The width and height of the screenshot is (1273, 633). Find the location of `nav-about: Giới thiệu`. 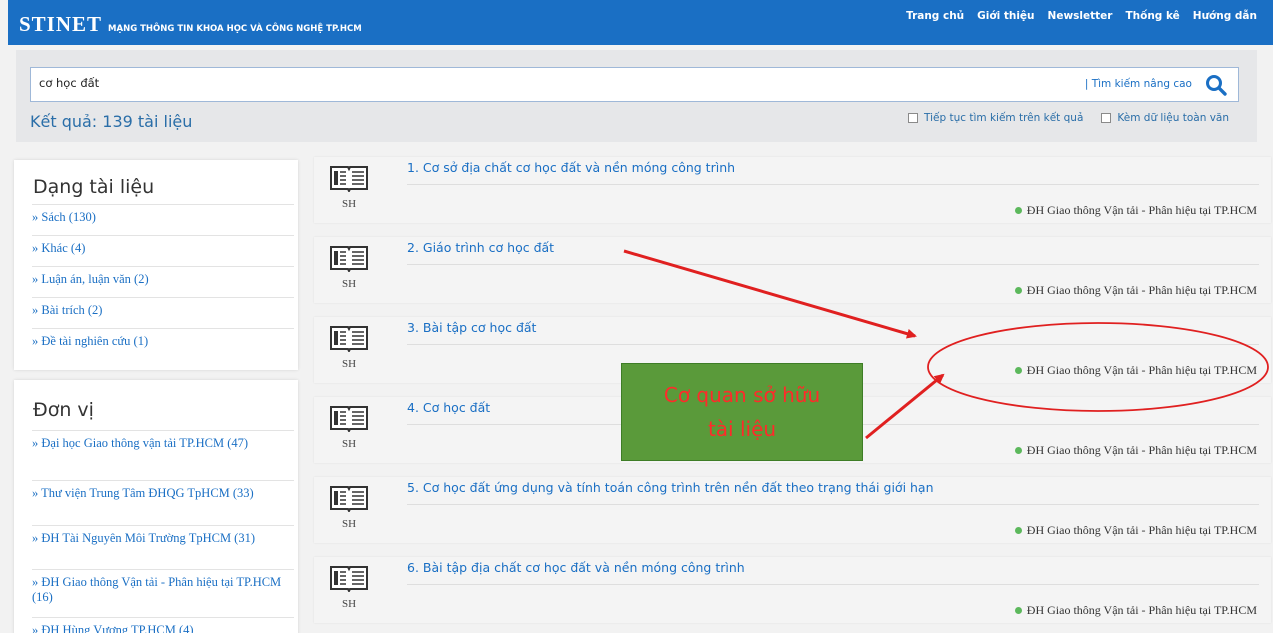

nav-about: Giới thiệu is located at coordinates (1005, 16).